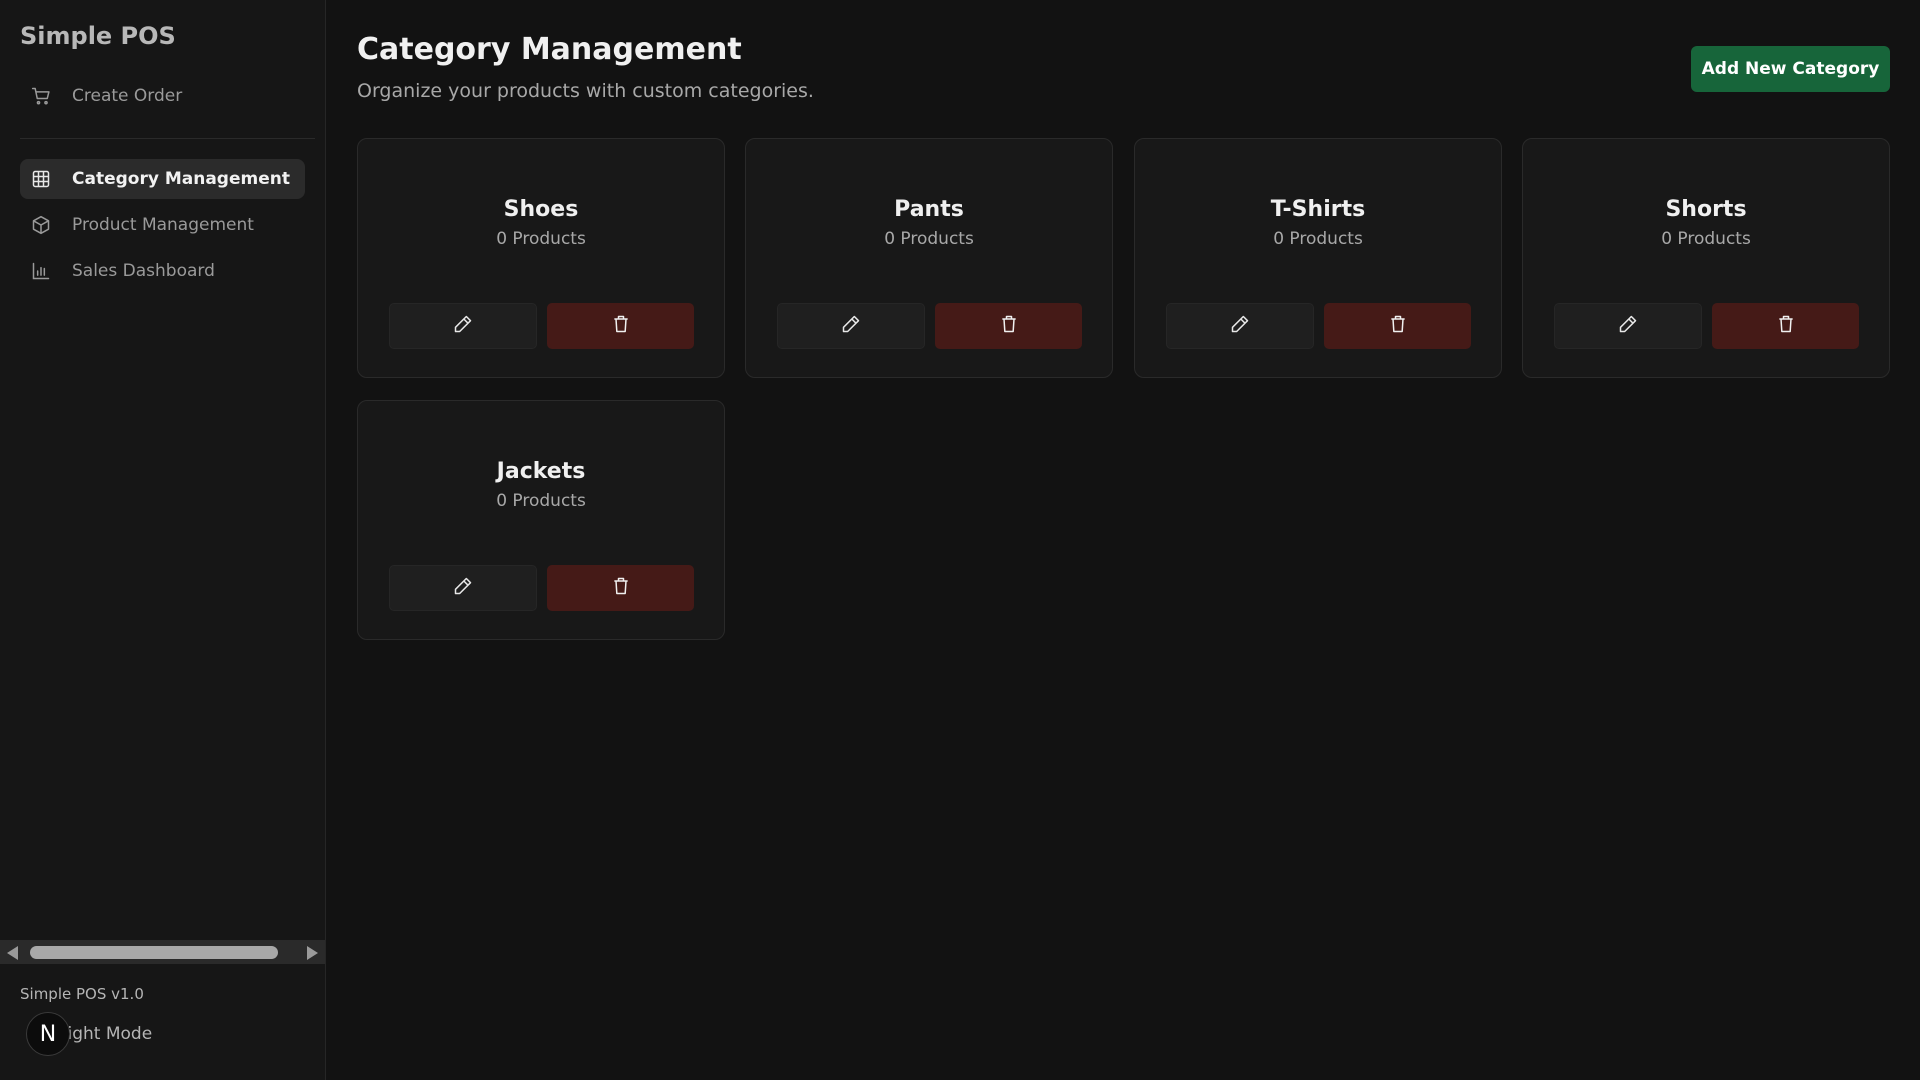  I want to click on nav-divider, so click(167, 138).